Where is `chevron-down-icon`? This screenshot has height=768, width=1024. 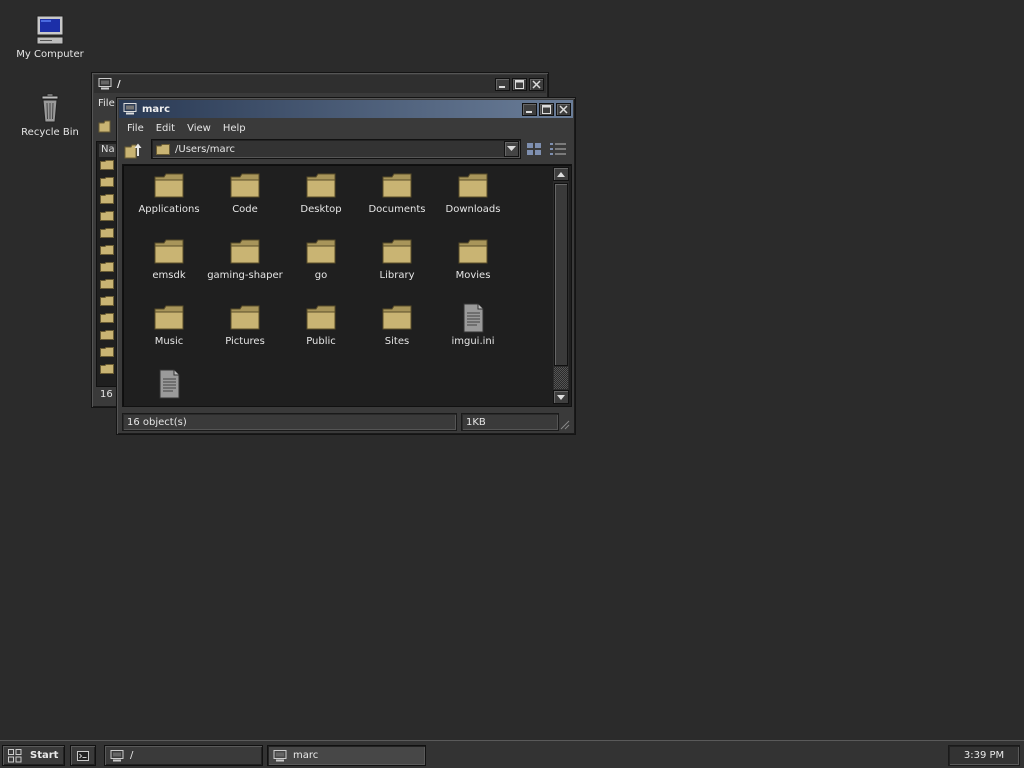
chevron-down-icon is located at coordinates (511, 148).